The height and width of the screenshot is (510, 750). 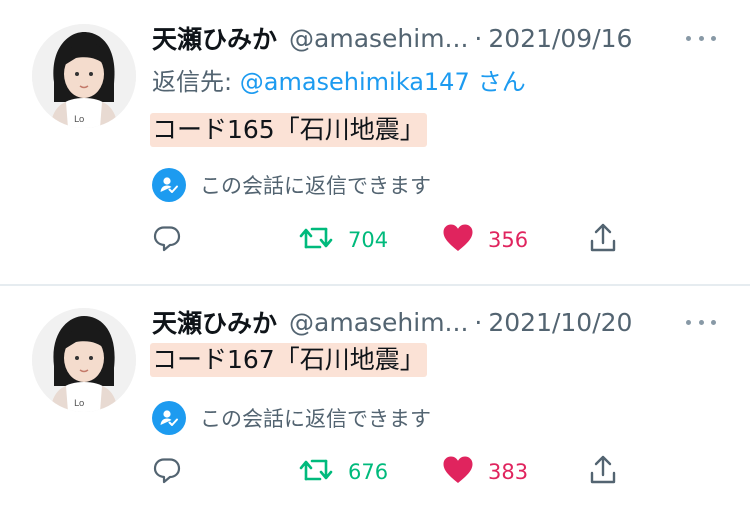 I want to click on like-button: 383, so click(x=485, y=472).